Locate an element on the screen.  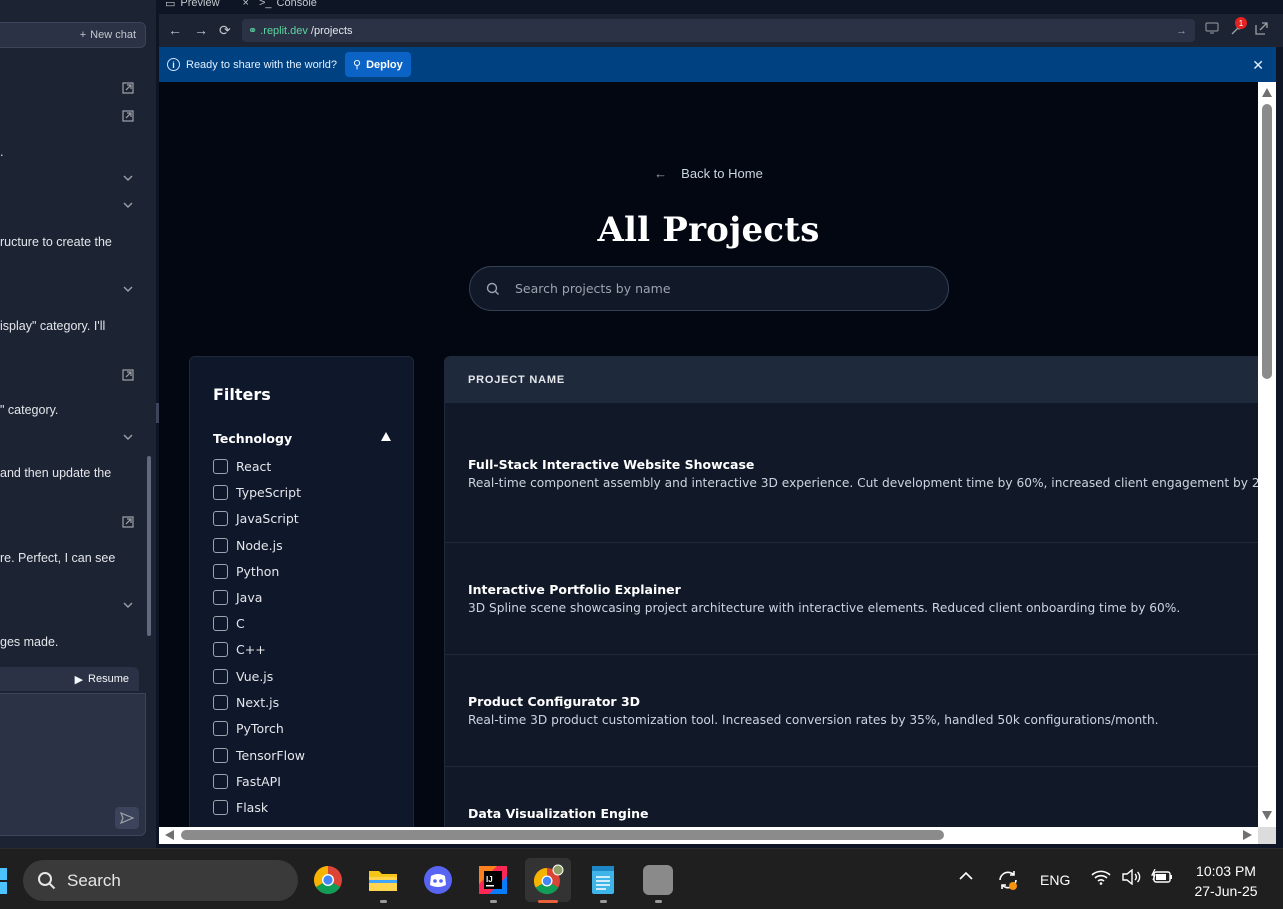
send-button is located at coordinates (127, 818).